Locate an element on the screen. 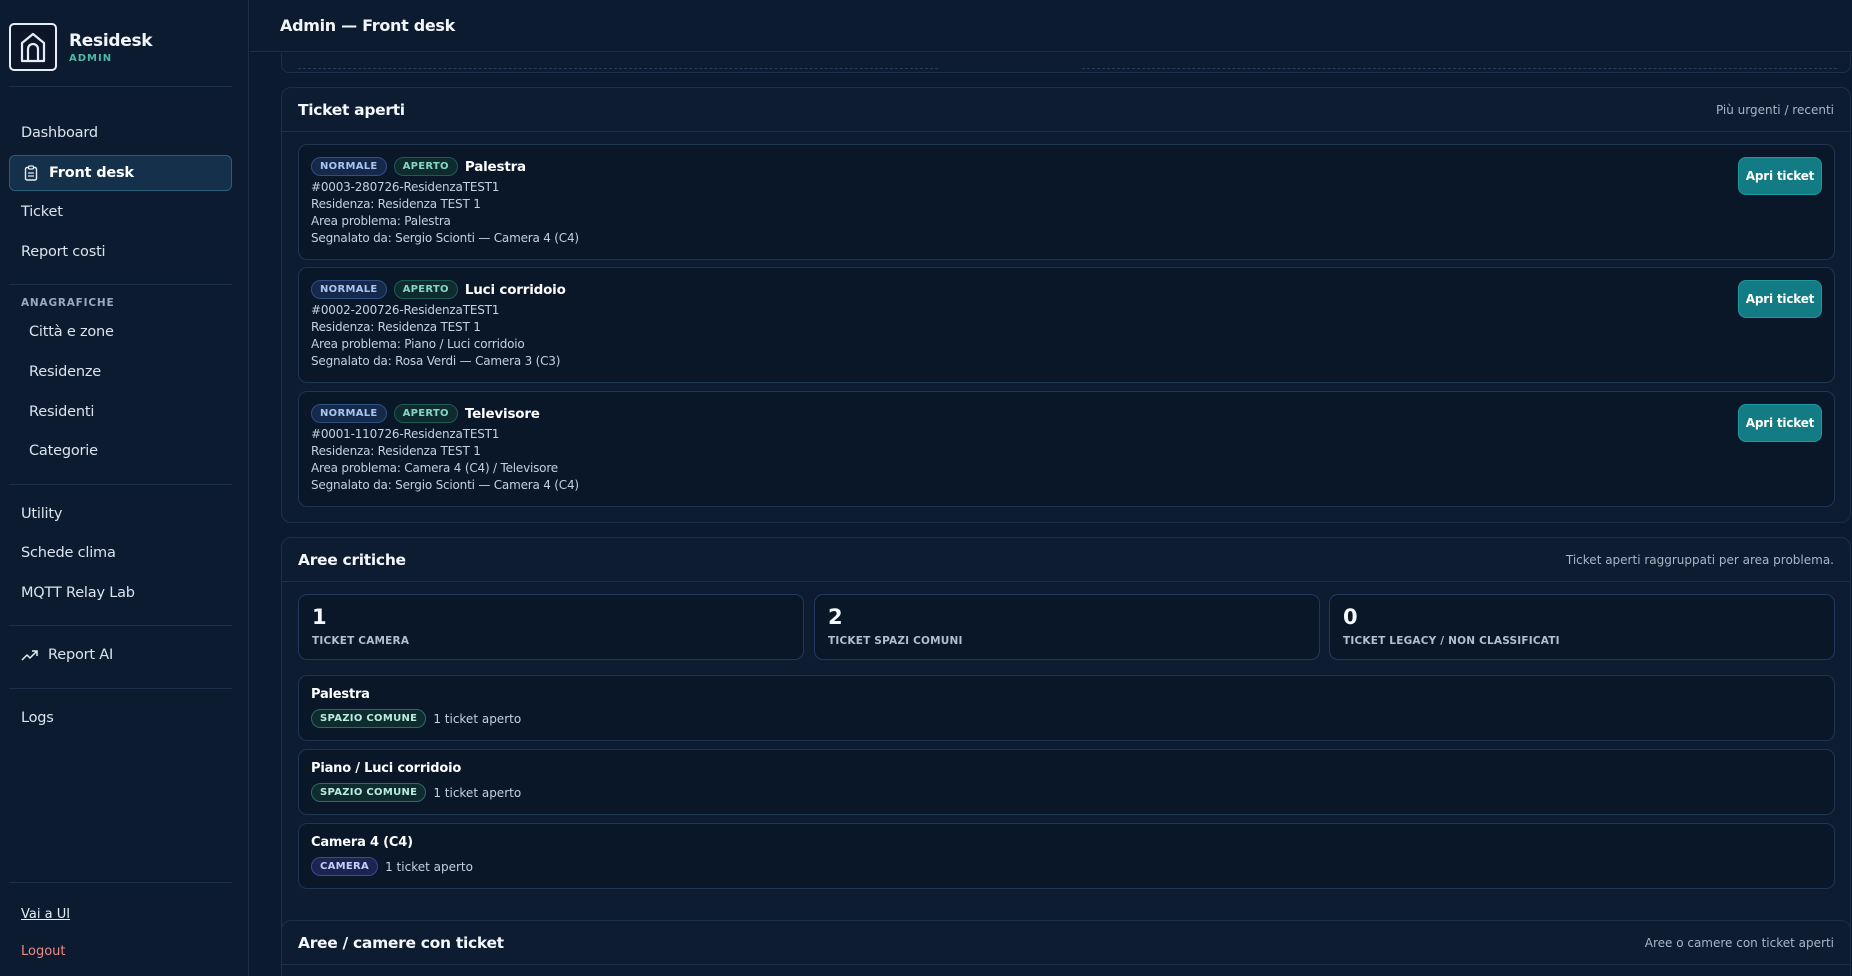 Image resolution: width=1852 pixels, height=976 pixels. stat-value: 0 is located at coordinates (1350, 617).